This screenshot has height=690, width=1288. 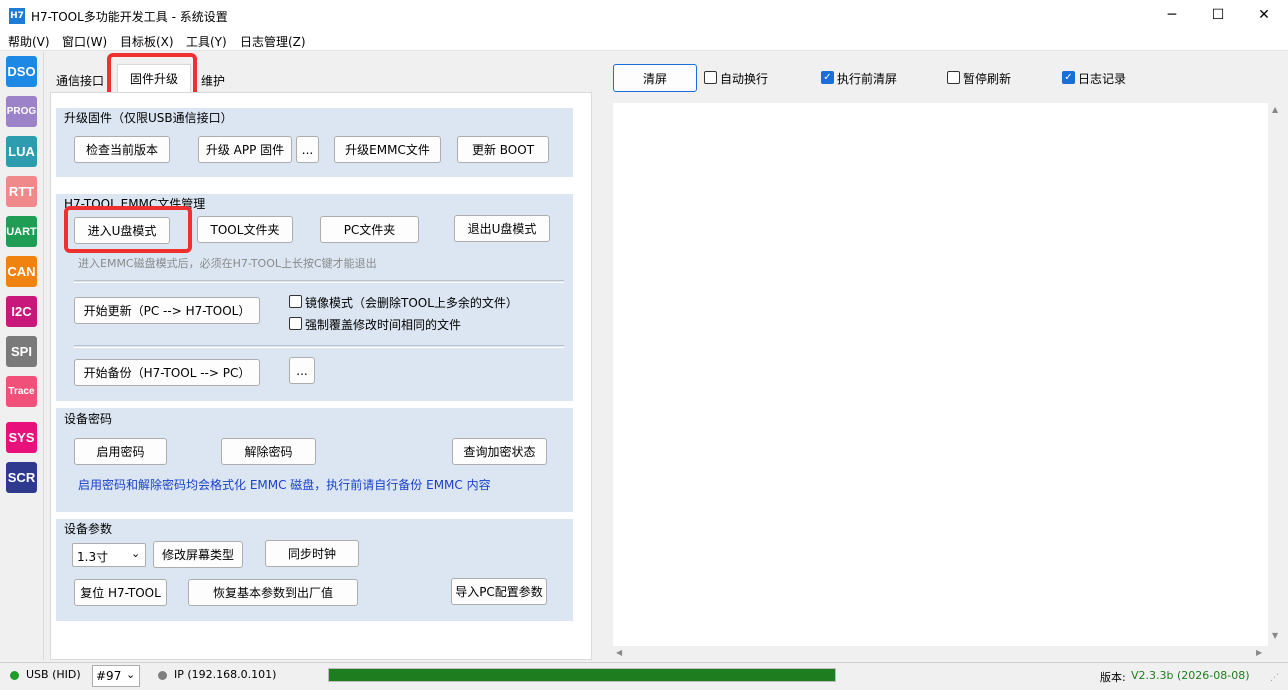 What do you see at coordinates (1218, 15) in the screenshot?
I see `maximize-button: ☐` at bounding box center [1218, 15].